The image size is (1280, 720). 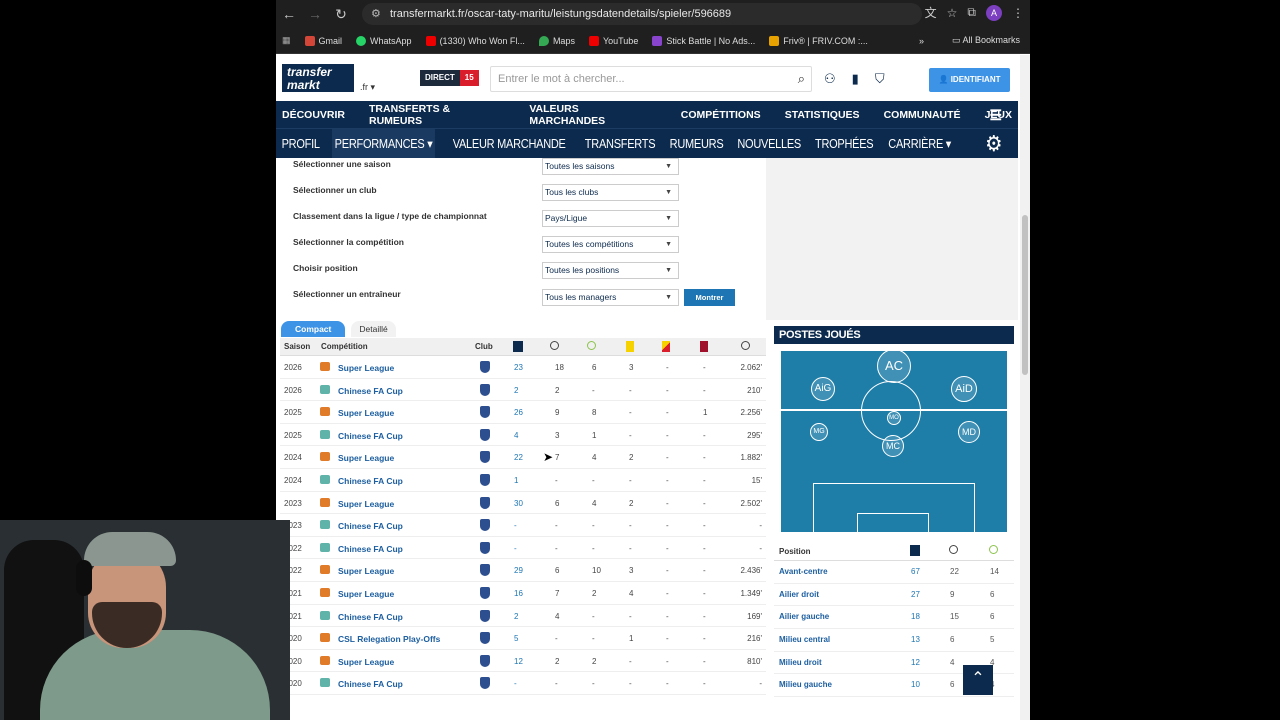 What do you see at coordinates (801, 79) in the screenshot?
I see `search-icon: ⌕` at bounding box center [801, 79].